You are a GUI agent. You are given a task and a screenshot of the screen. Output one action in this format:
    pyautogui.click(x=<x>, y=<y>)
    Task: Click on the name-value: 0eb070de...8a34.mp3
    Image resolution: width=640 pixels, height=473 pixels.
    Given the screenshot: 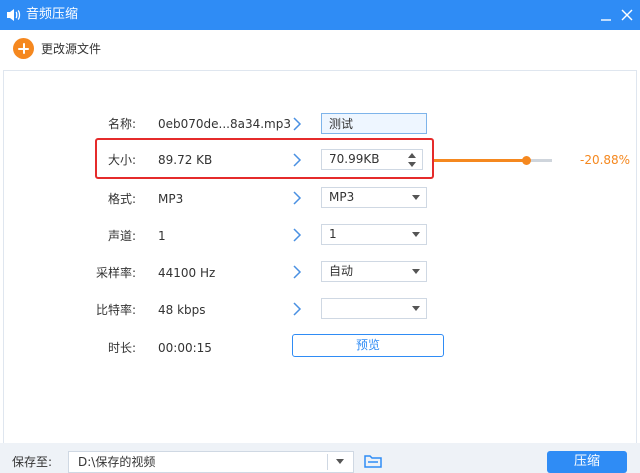 What is the action you would take?
    pyautogui.click(x=224, y=124)
    